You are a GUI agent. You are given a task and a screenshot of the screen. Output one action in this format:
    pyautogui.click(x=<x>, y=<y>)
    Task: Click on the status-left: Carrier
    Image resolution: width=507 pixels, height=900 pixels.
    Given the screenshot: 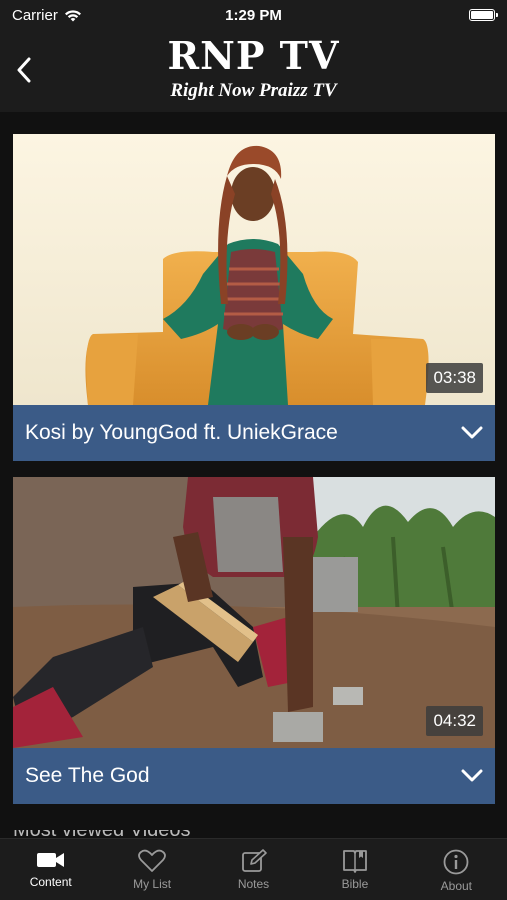 What is the action you would take?
    pyautogui.click(x=47, y=15)
    